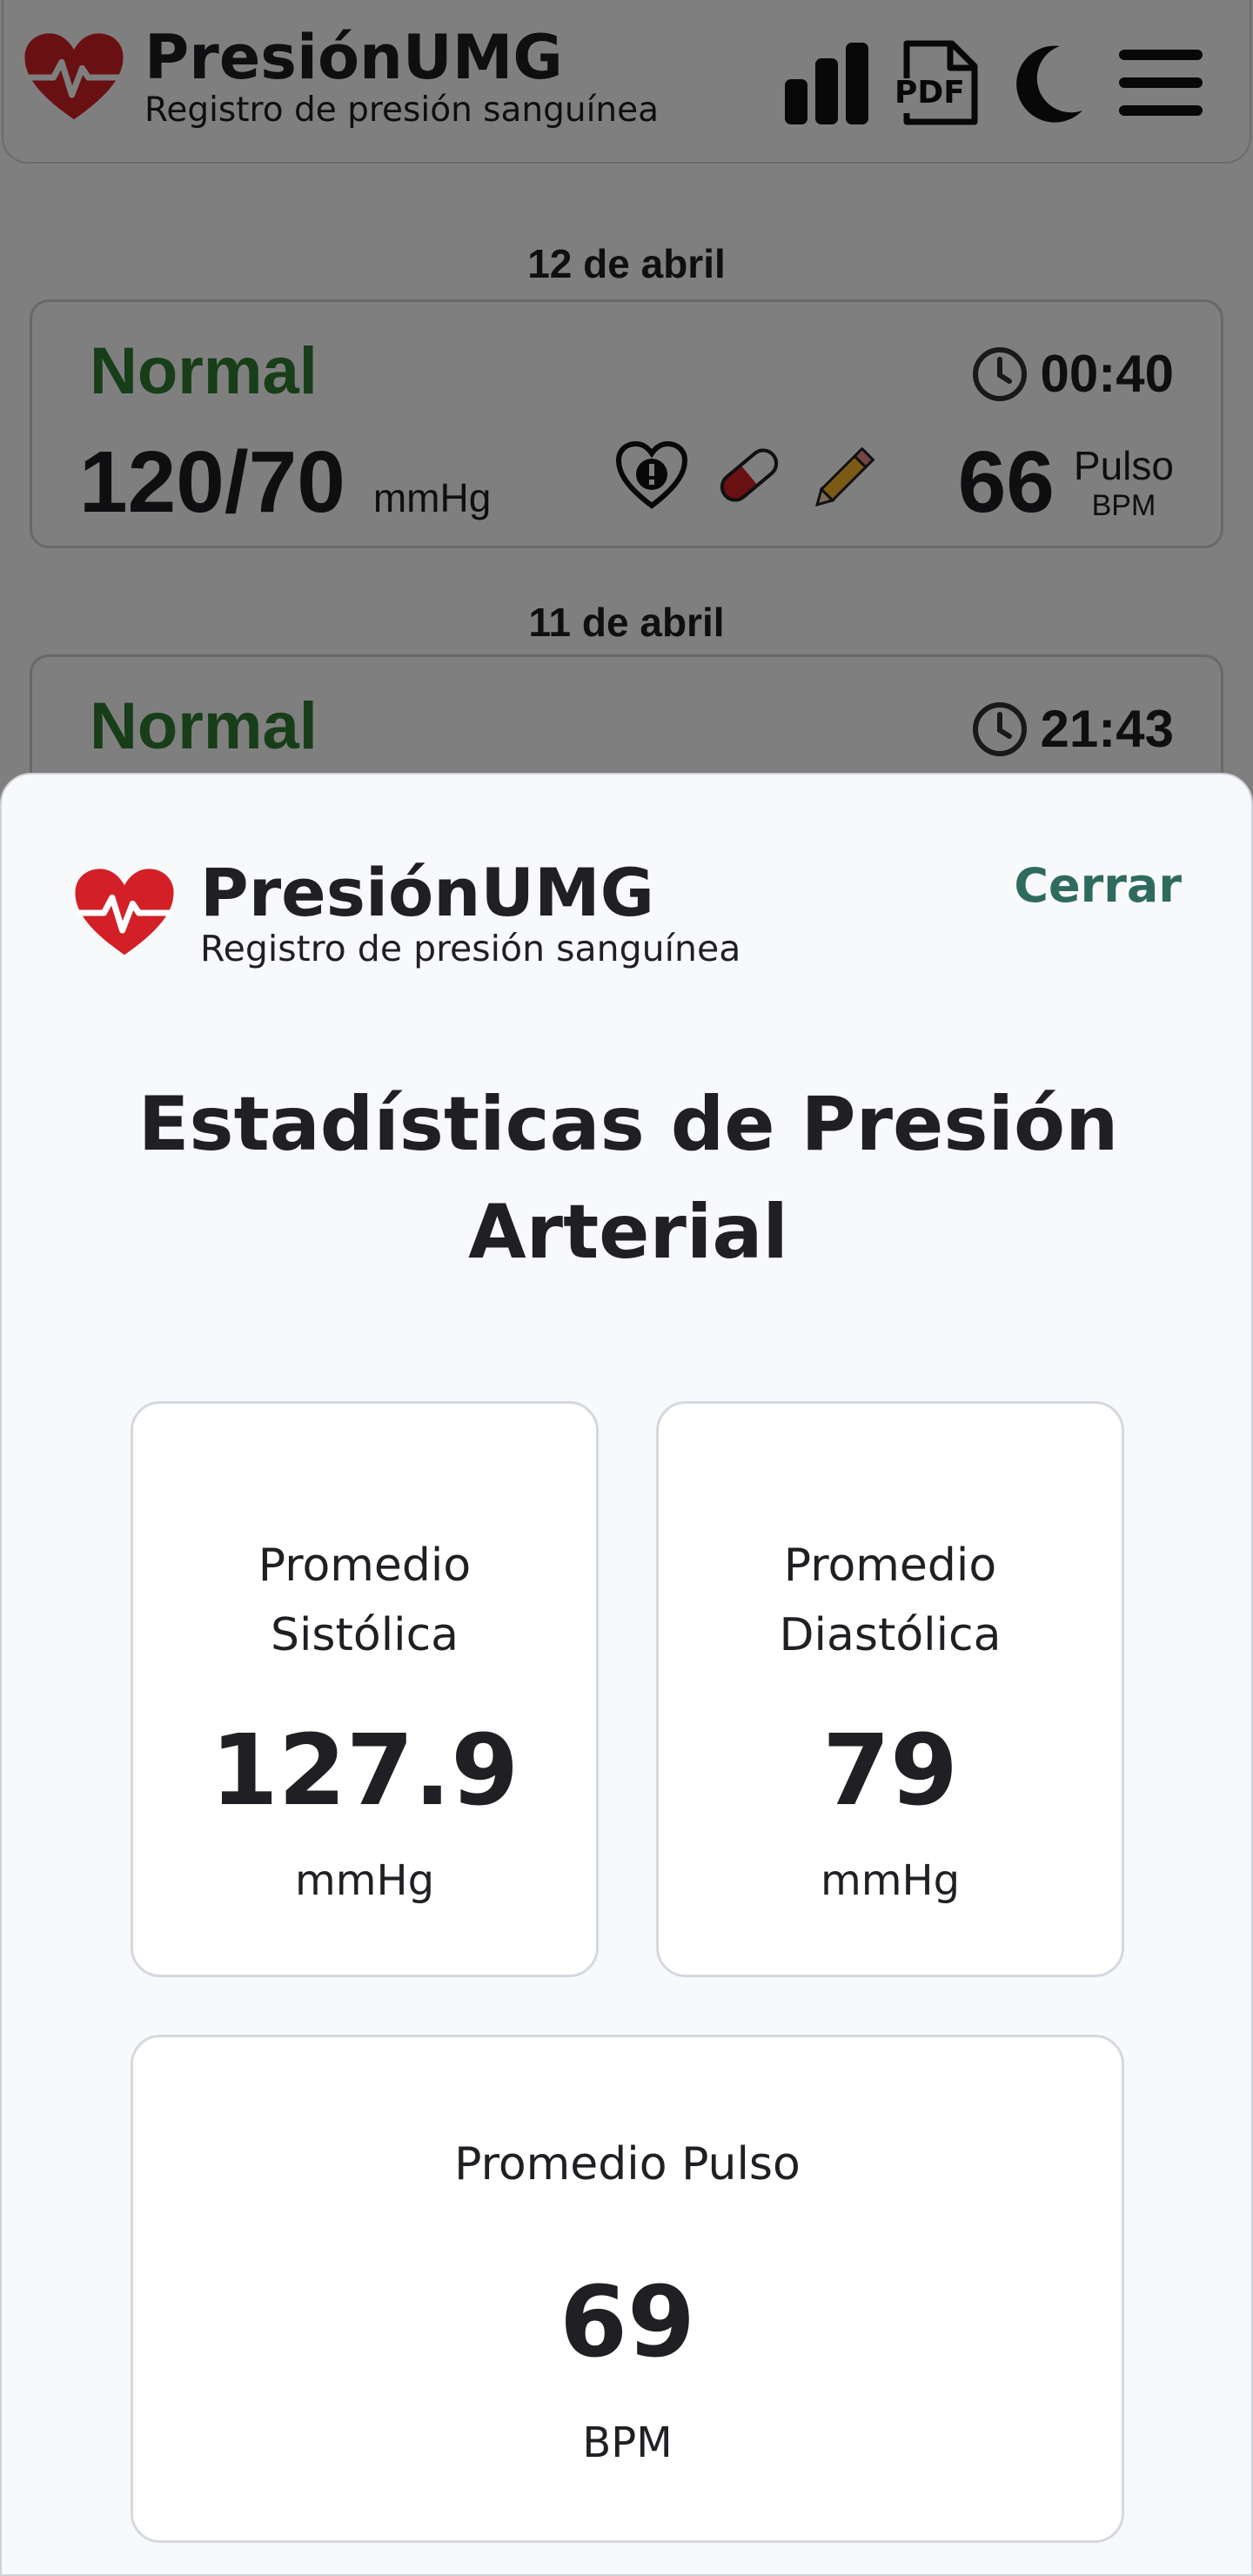 This screenshot has width=1253, height=2576. Describe the element at coordinates (627, 2322) in the screenshot. I see `stat-value: 69` at that location.